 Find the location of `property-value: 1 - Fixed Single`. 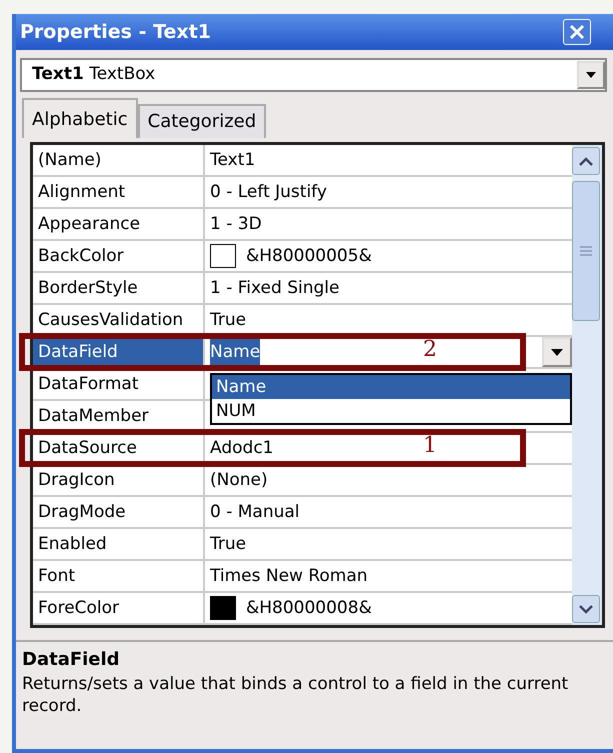

property-value: 1 - Fixed Single is located at coordinates (275, 288).